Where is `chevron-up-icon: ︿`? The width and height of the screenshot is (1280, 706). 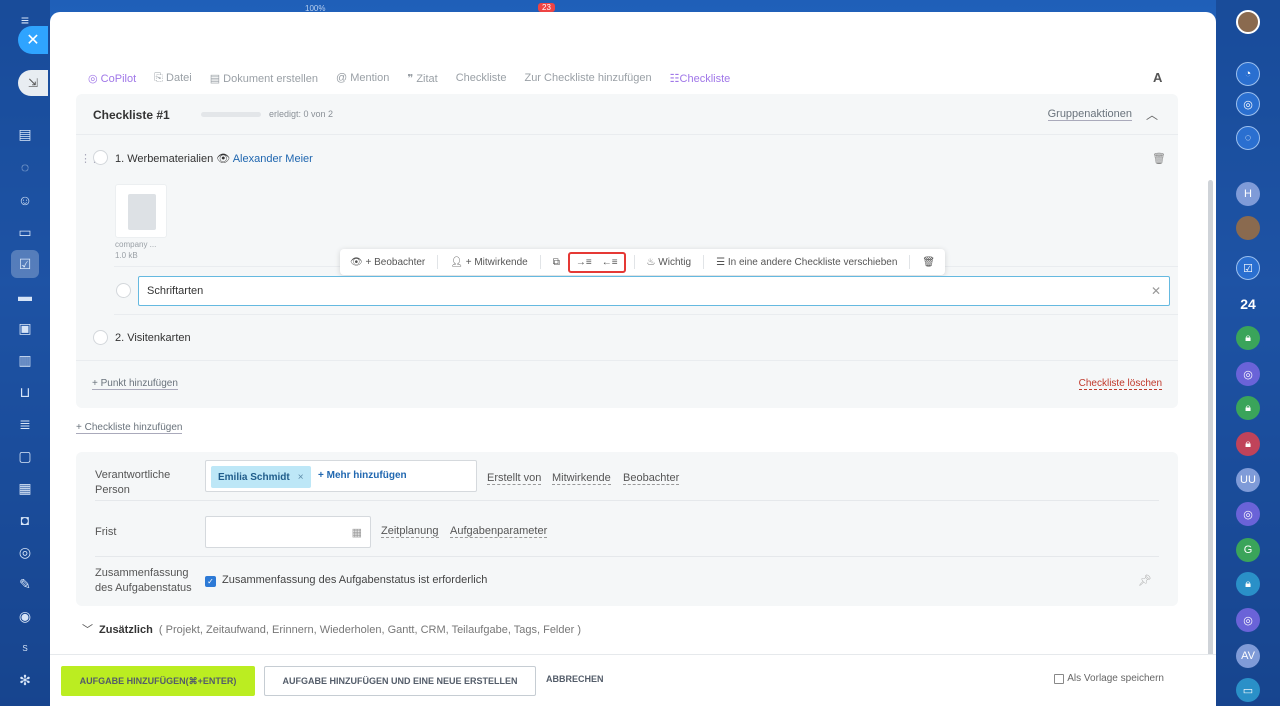 chevron-up-icon: ︿ is located at coordinates (1152, 114).